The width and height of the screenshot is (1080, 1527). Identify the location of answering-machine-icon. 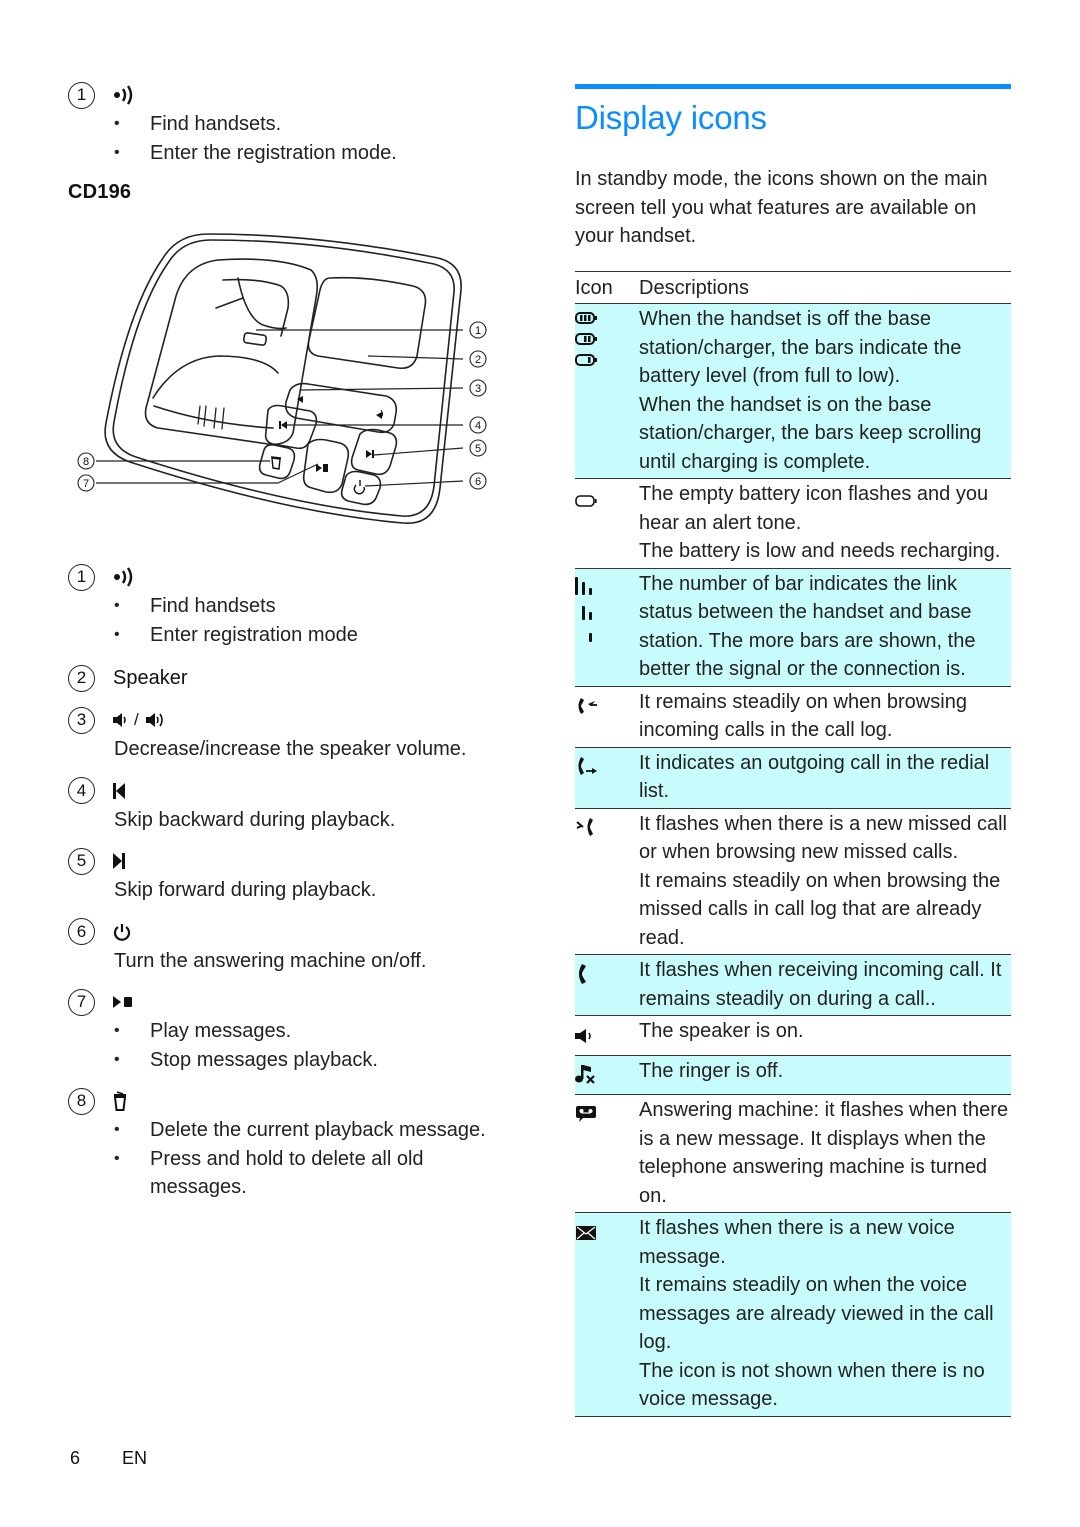
(586, 1114).